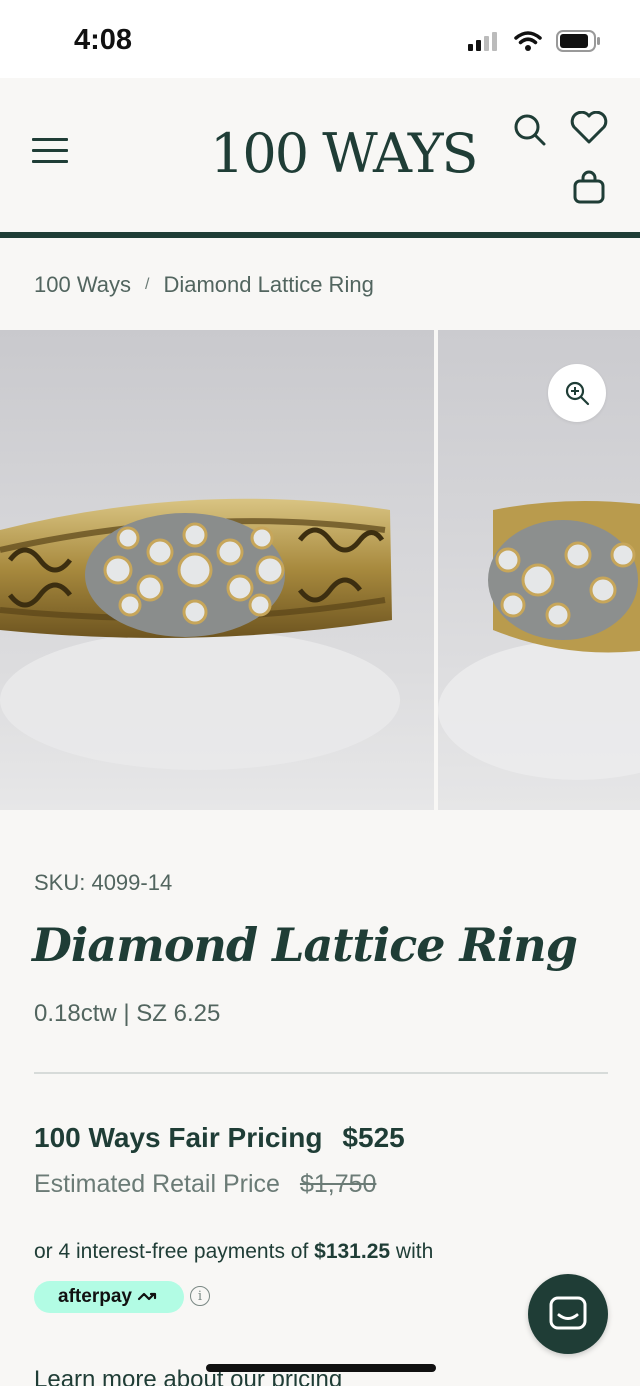 The height and width of the screenshot is (1386, 640). I want to click on product-image-secondary, so click(539, 570).